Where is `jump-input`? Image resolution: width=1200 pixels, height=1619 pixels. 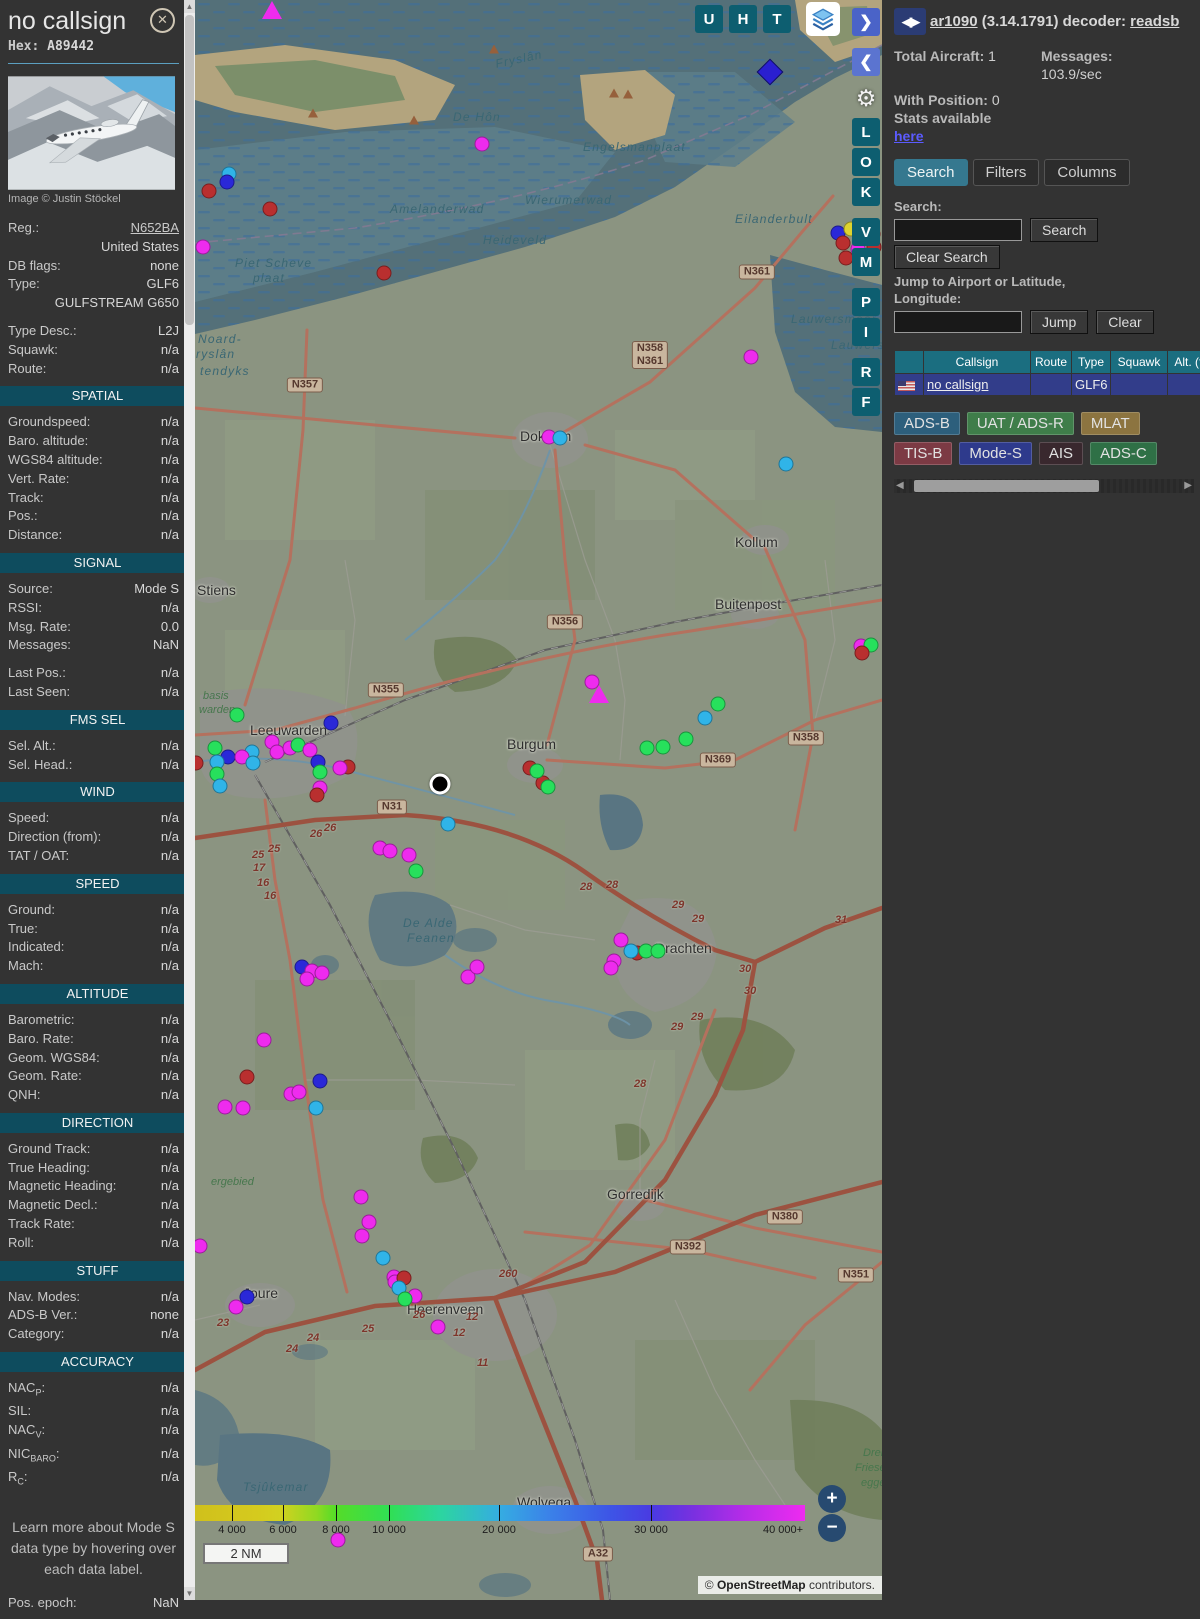 jump-input is located at coordinates (958, 322).